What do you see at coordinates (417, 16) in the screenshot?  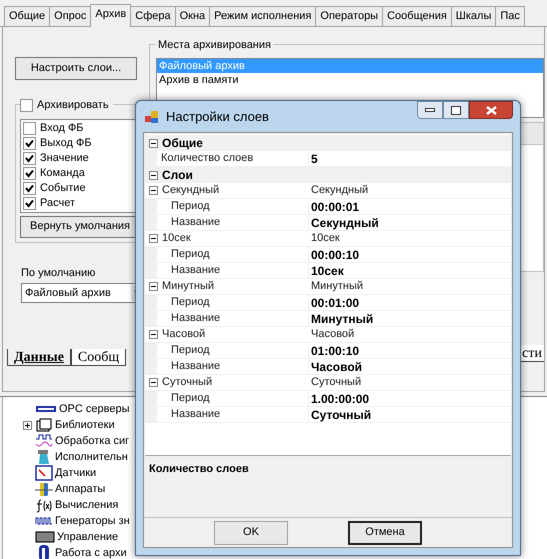 I see `tab: Сообщения` at bounding box center [417, 16].